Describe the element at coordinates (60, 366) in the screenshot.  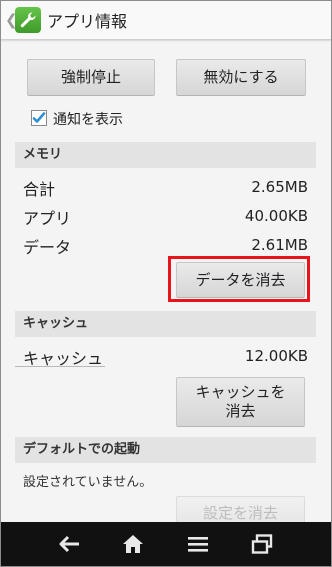
I see `cache-row-underline` at that location.